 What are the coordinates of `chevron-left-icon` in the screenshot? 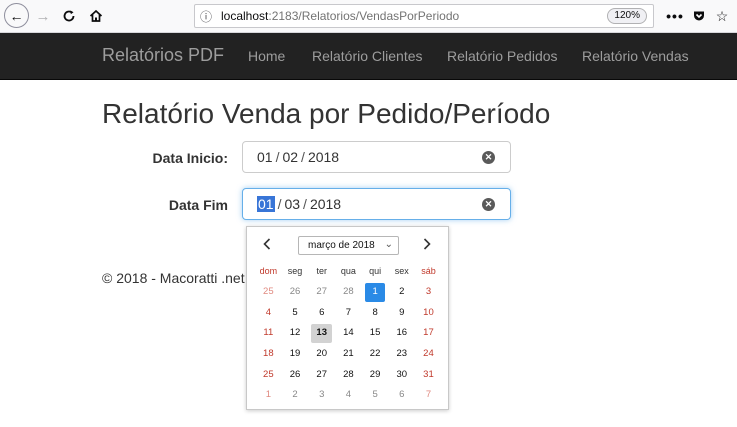 It's located at (267, 246).